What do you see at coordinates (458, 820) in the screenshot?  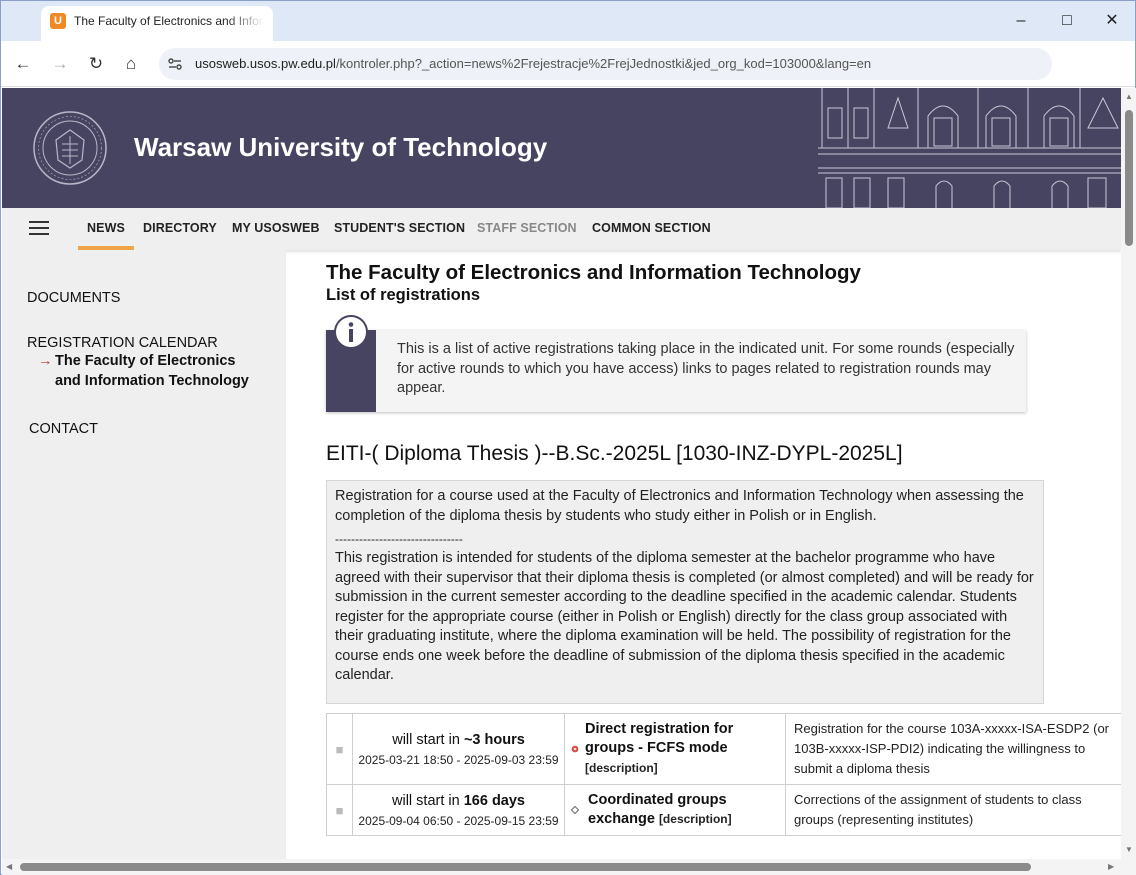 I see `round-dates: 2025-09-04 06:50 - 2025-09-15 23:59` at bounding box center [458, 820].